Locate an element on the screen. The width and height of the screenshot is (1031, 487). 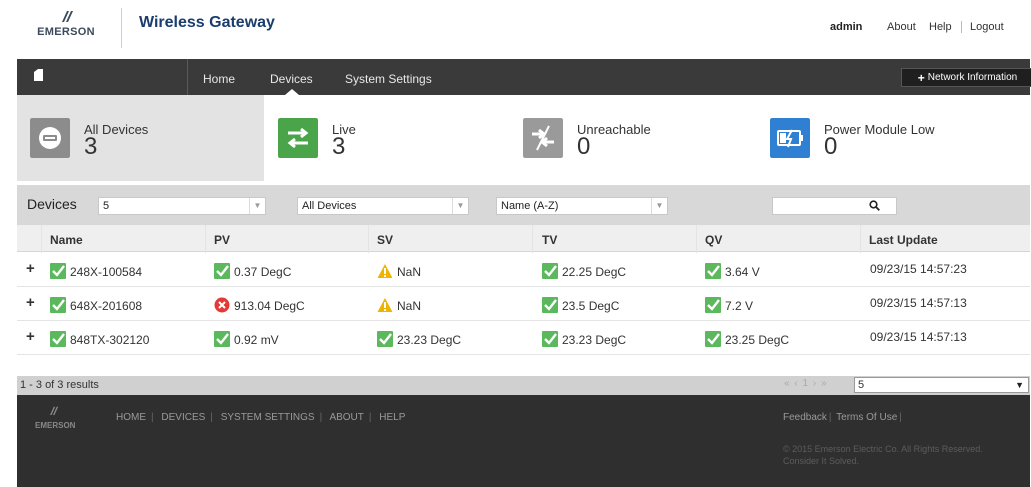
header-link-separator is located at coordinates (961, 27).